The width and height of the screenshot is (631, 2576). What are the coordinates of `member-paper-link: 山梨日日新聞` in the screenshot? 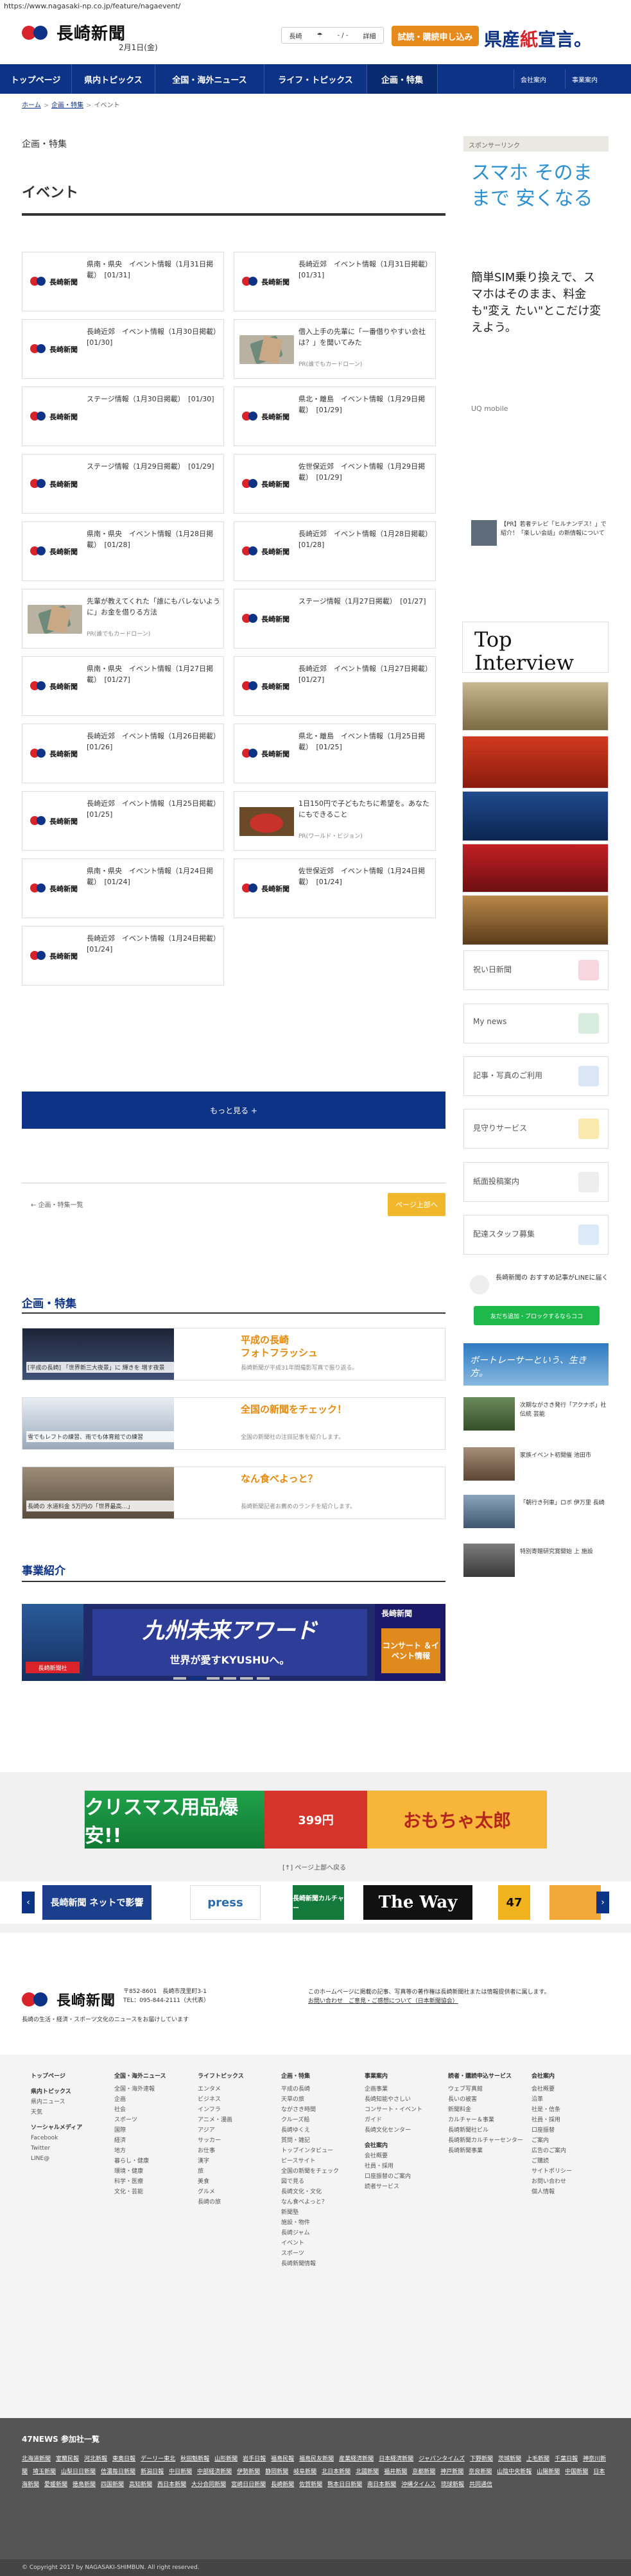 It's located at (78, 2472).